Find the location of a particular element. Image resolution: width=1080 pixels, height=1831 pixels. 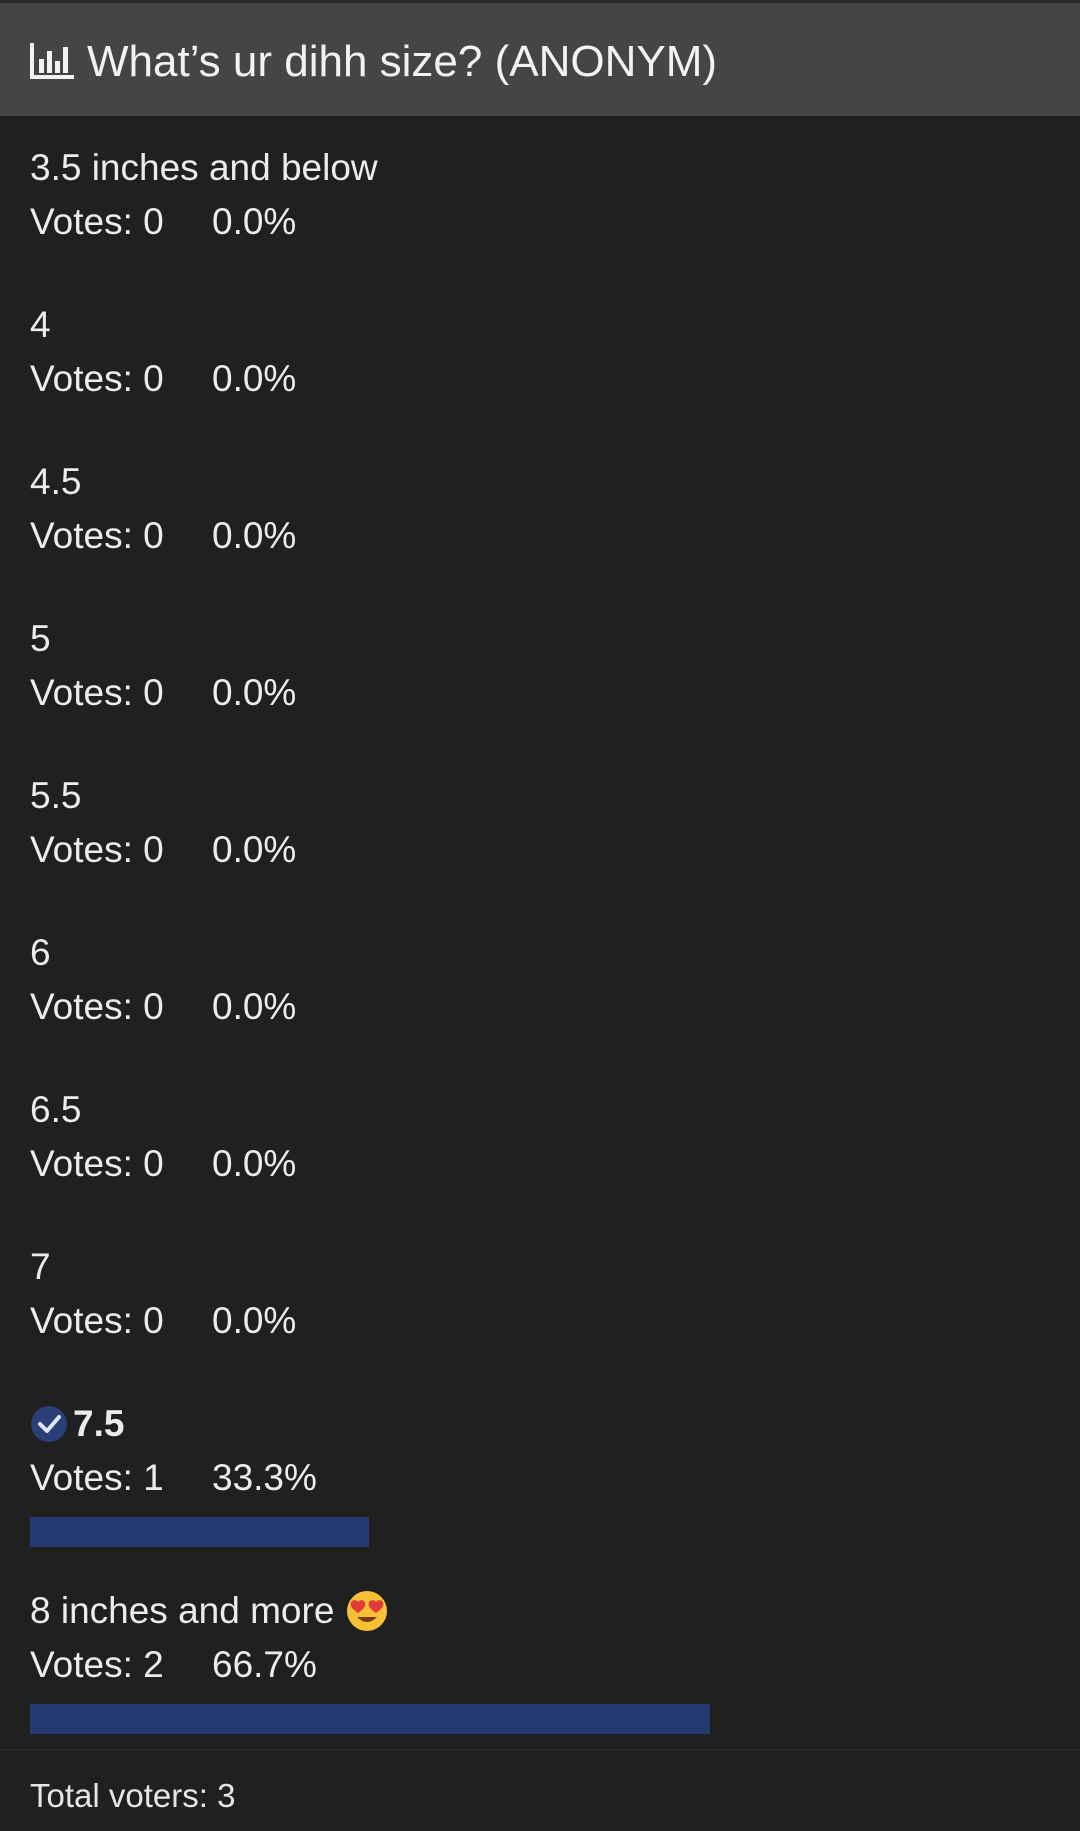

poll-option-text: 3.5 inches and below is located at coordinates (204, 167).